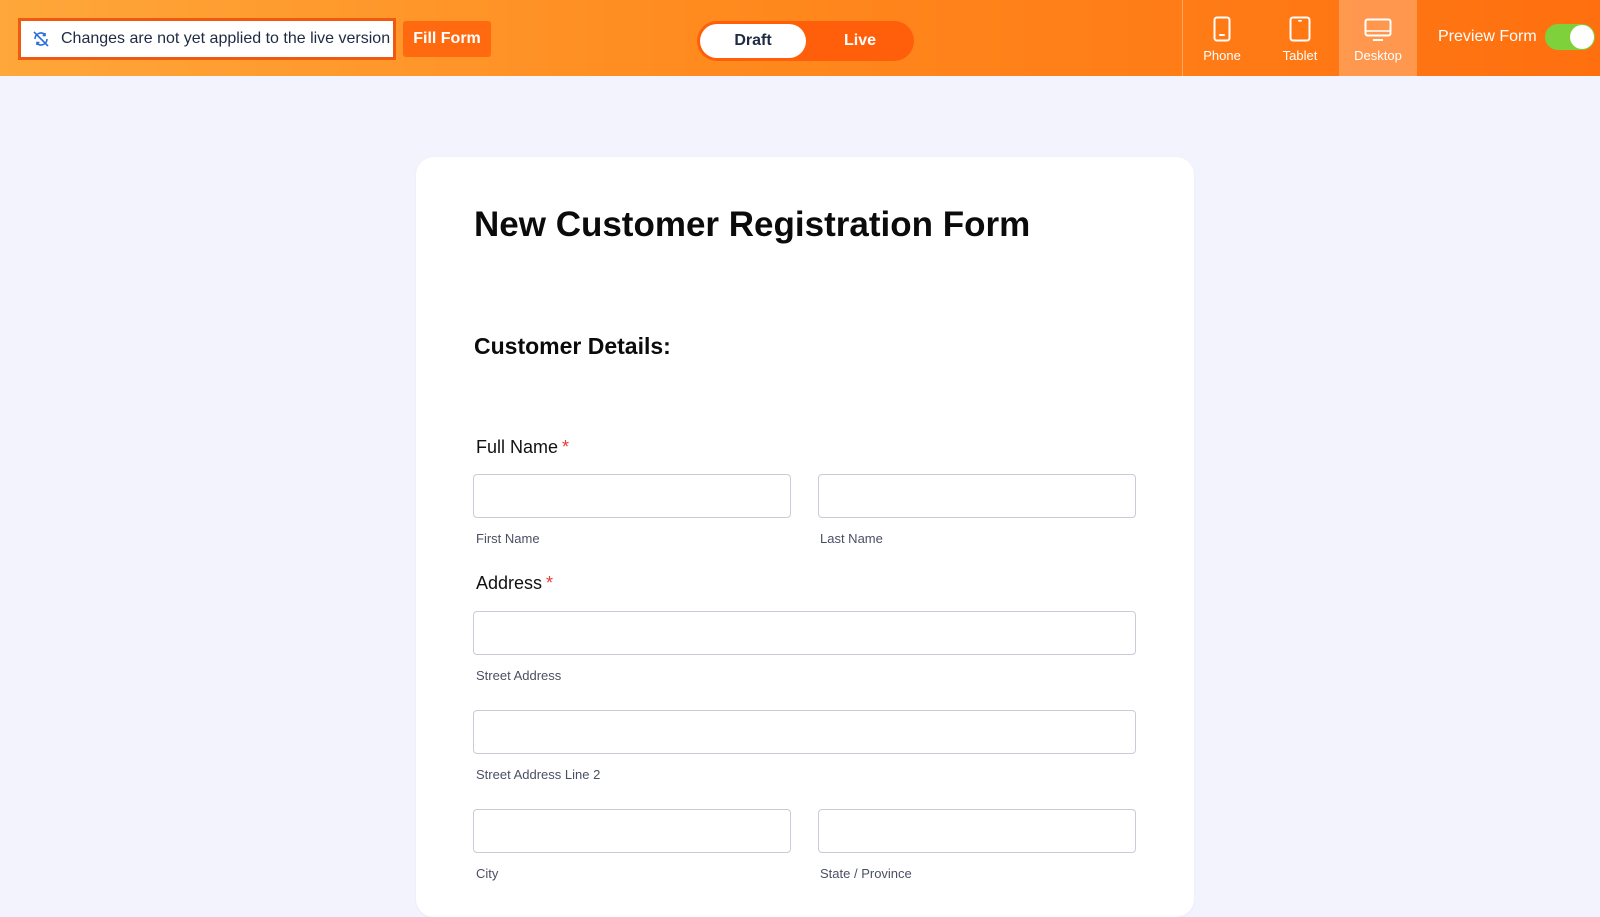 The width and height of the screenshot is (1600, 917). I want to click on form-title: New Customer Registration Form, so click(752, 224).